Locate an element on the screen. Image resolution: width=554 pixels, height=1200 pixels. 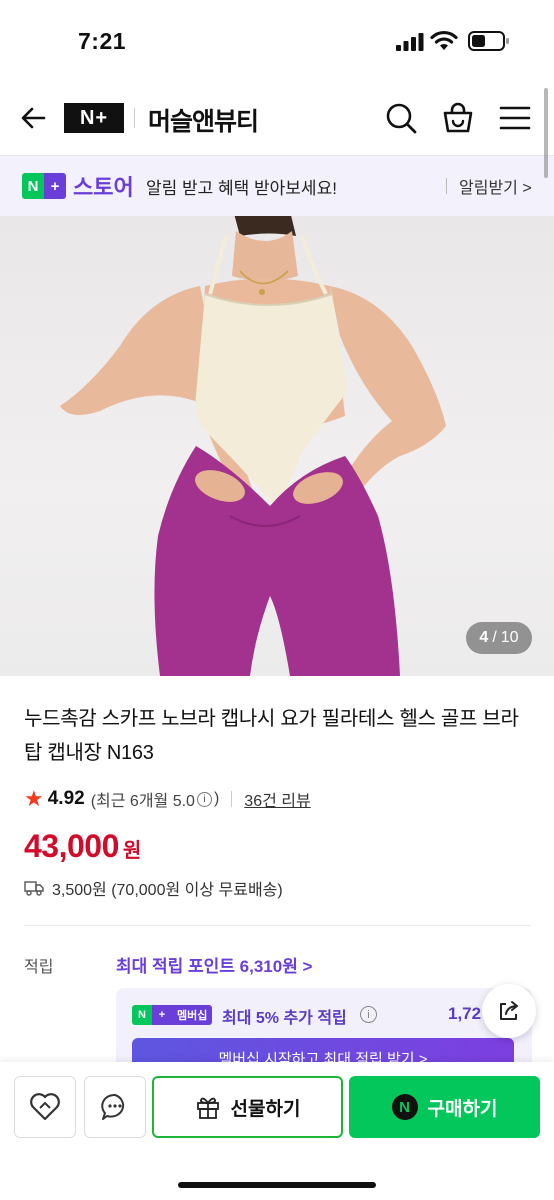
banner-message: 알림 받고 혜택 받아보세요! is located at coordinates (241, 188).